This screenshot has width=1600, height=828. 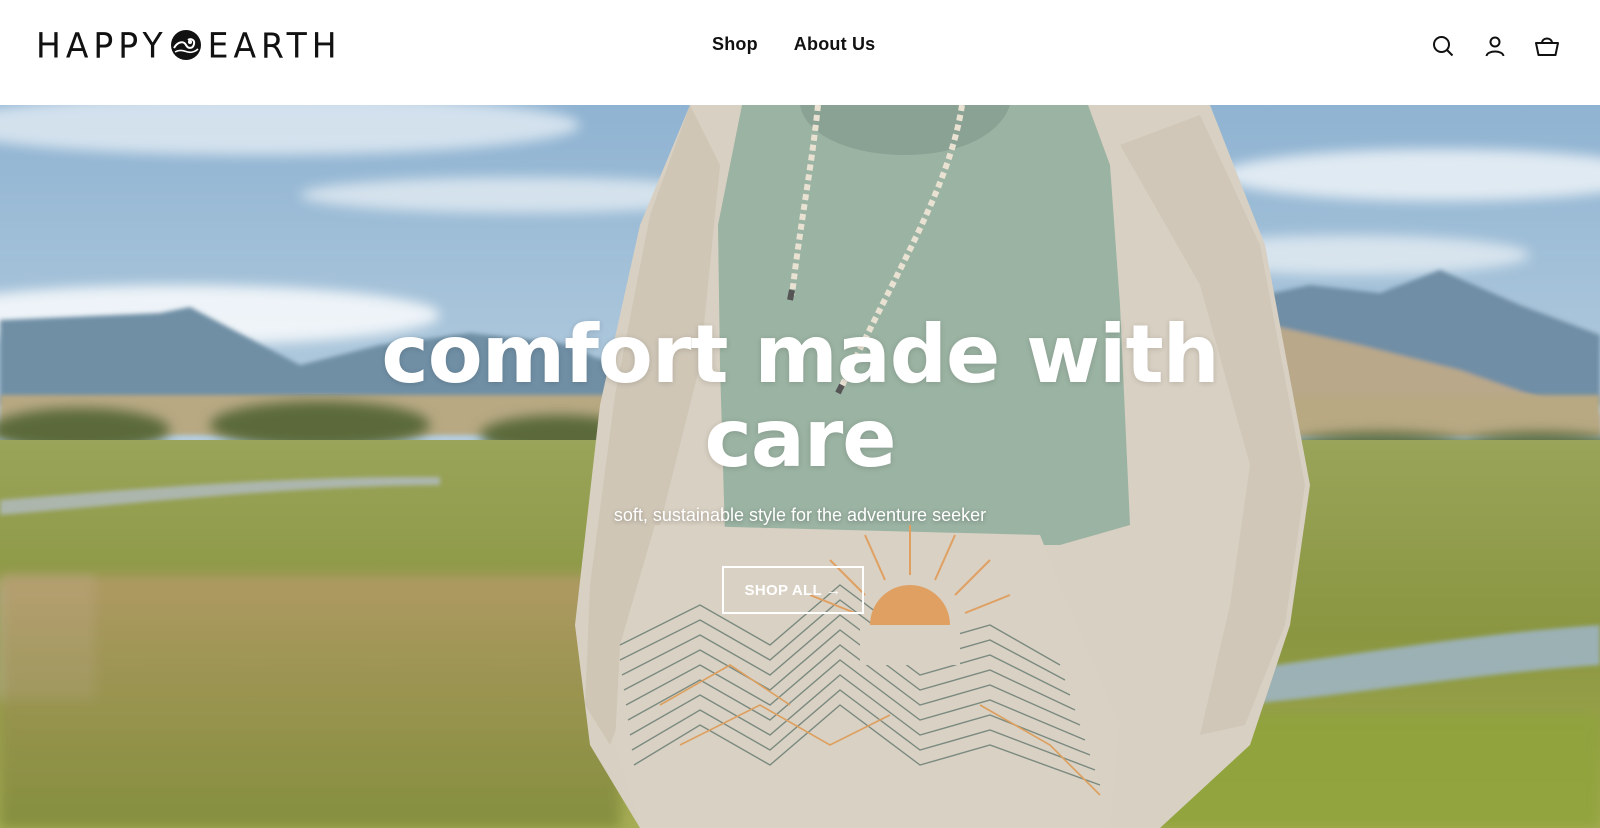 I want to click on hero-headline: comfort made with care, so click(x=800, y=396).